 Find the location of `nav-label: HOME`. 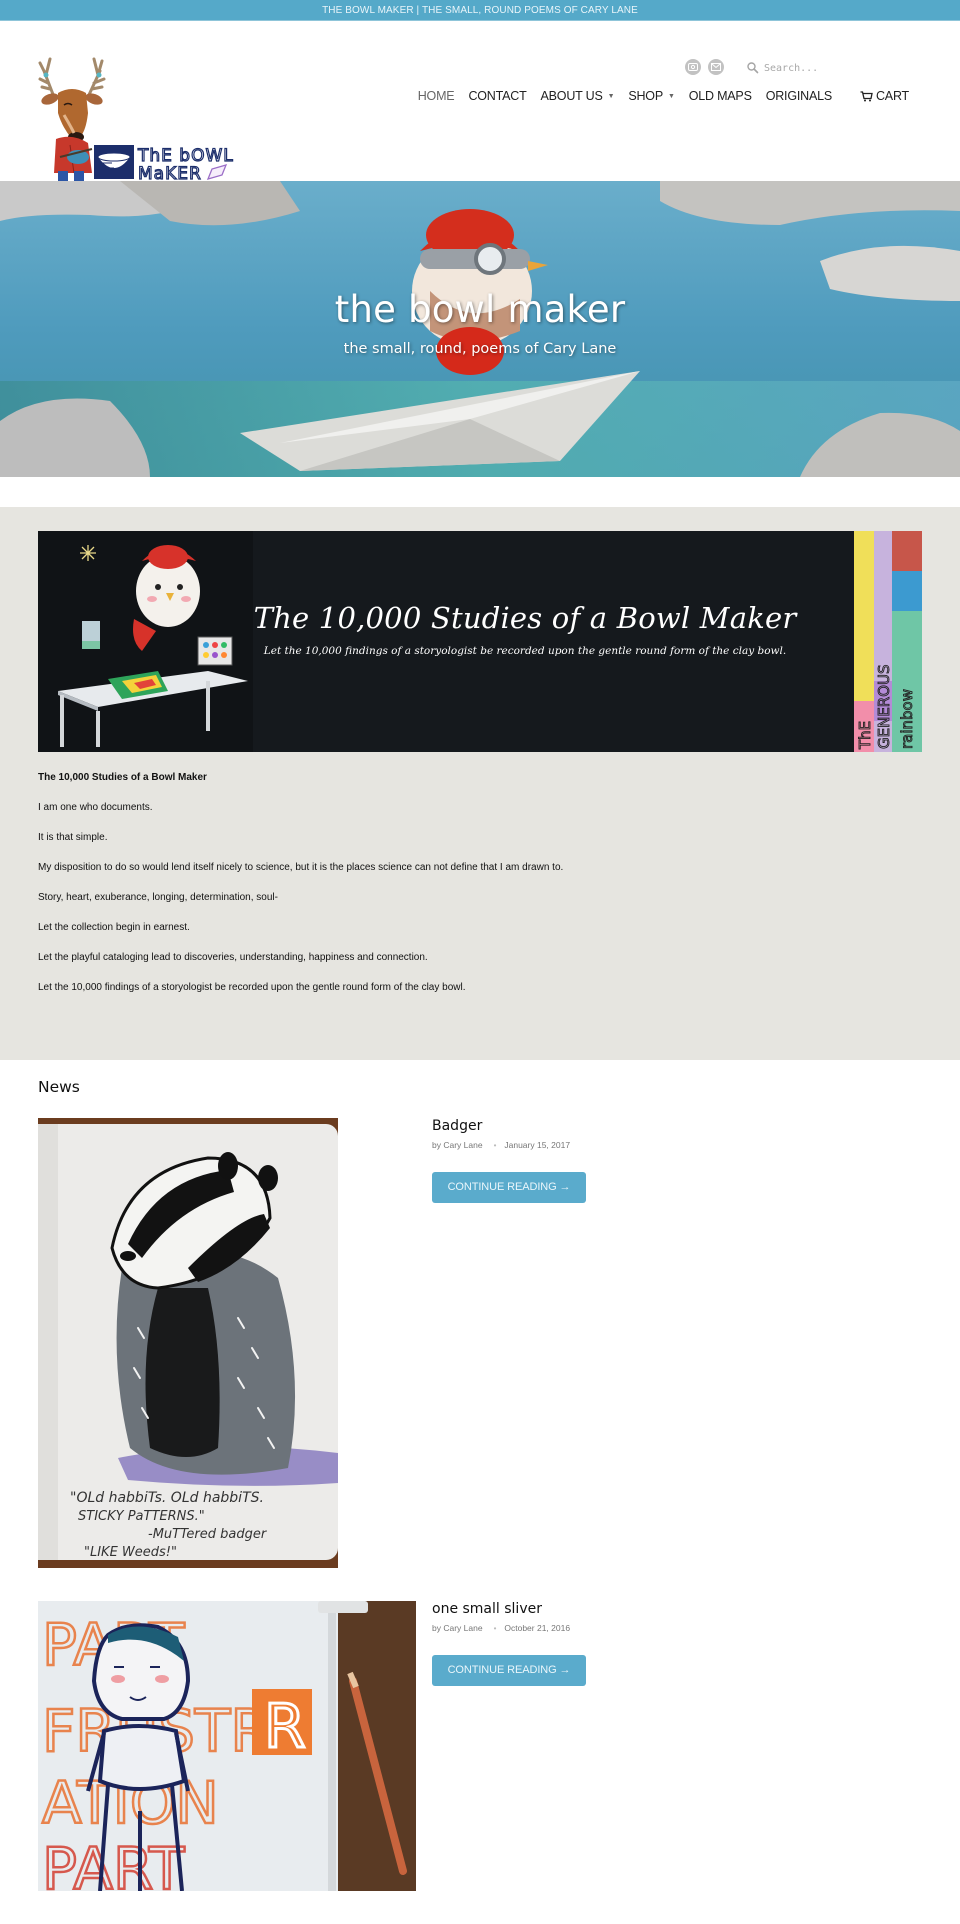

nav-label: HOME is located at coordinates (436, 96).